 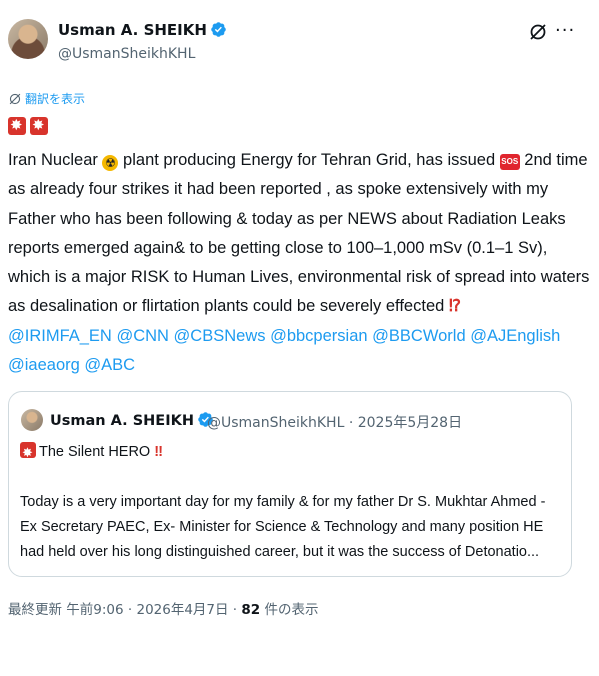 I want to click on quoted-title: The Silent HERO, so click(x=97, y=452).